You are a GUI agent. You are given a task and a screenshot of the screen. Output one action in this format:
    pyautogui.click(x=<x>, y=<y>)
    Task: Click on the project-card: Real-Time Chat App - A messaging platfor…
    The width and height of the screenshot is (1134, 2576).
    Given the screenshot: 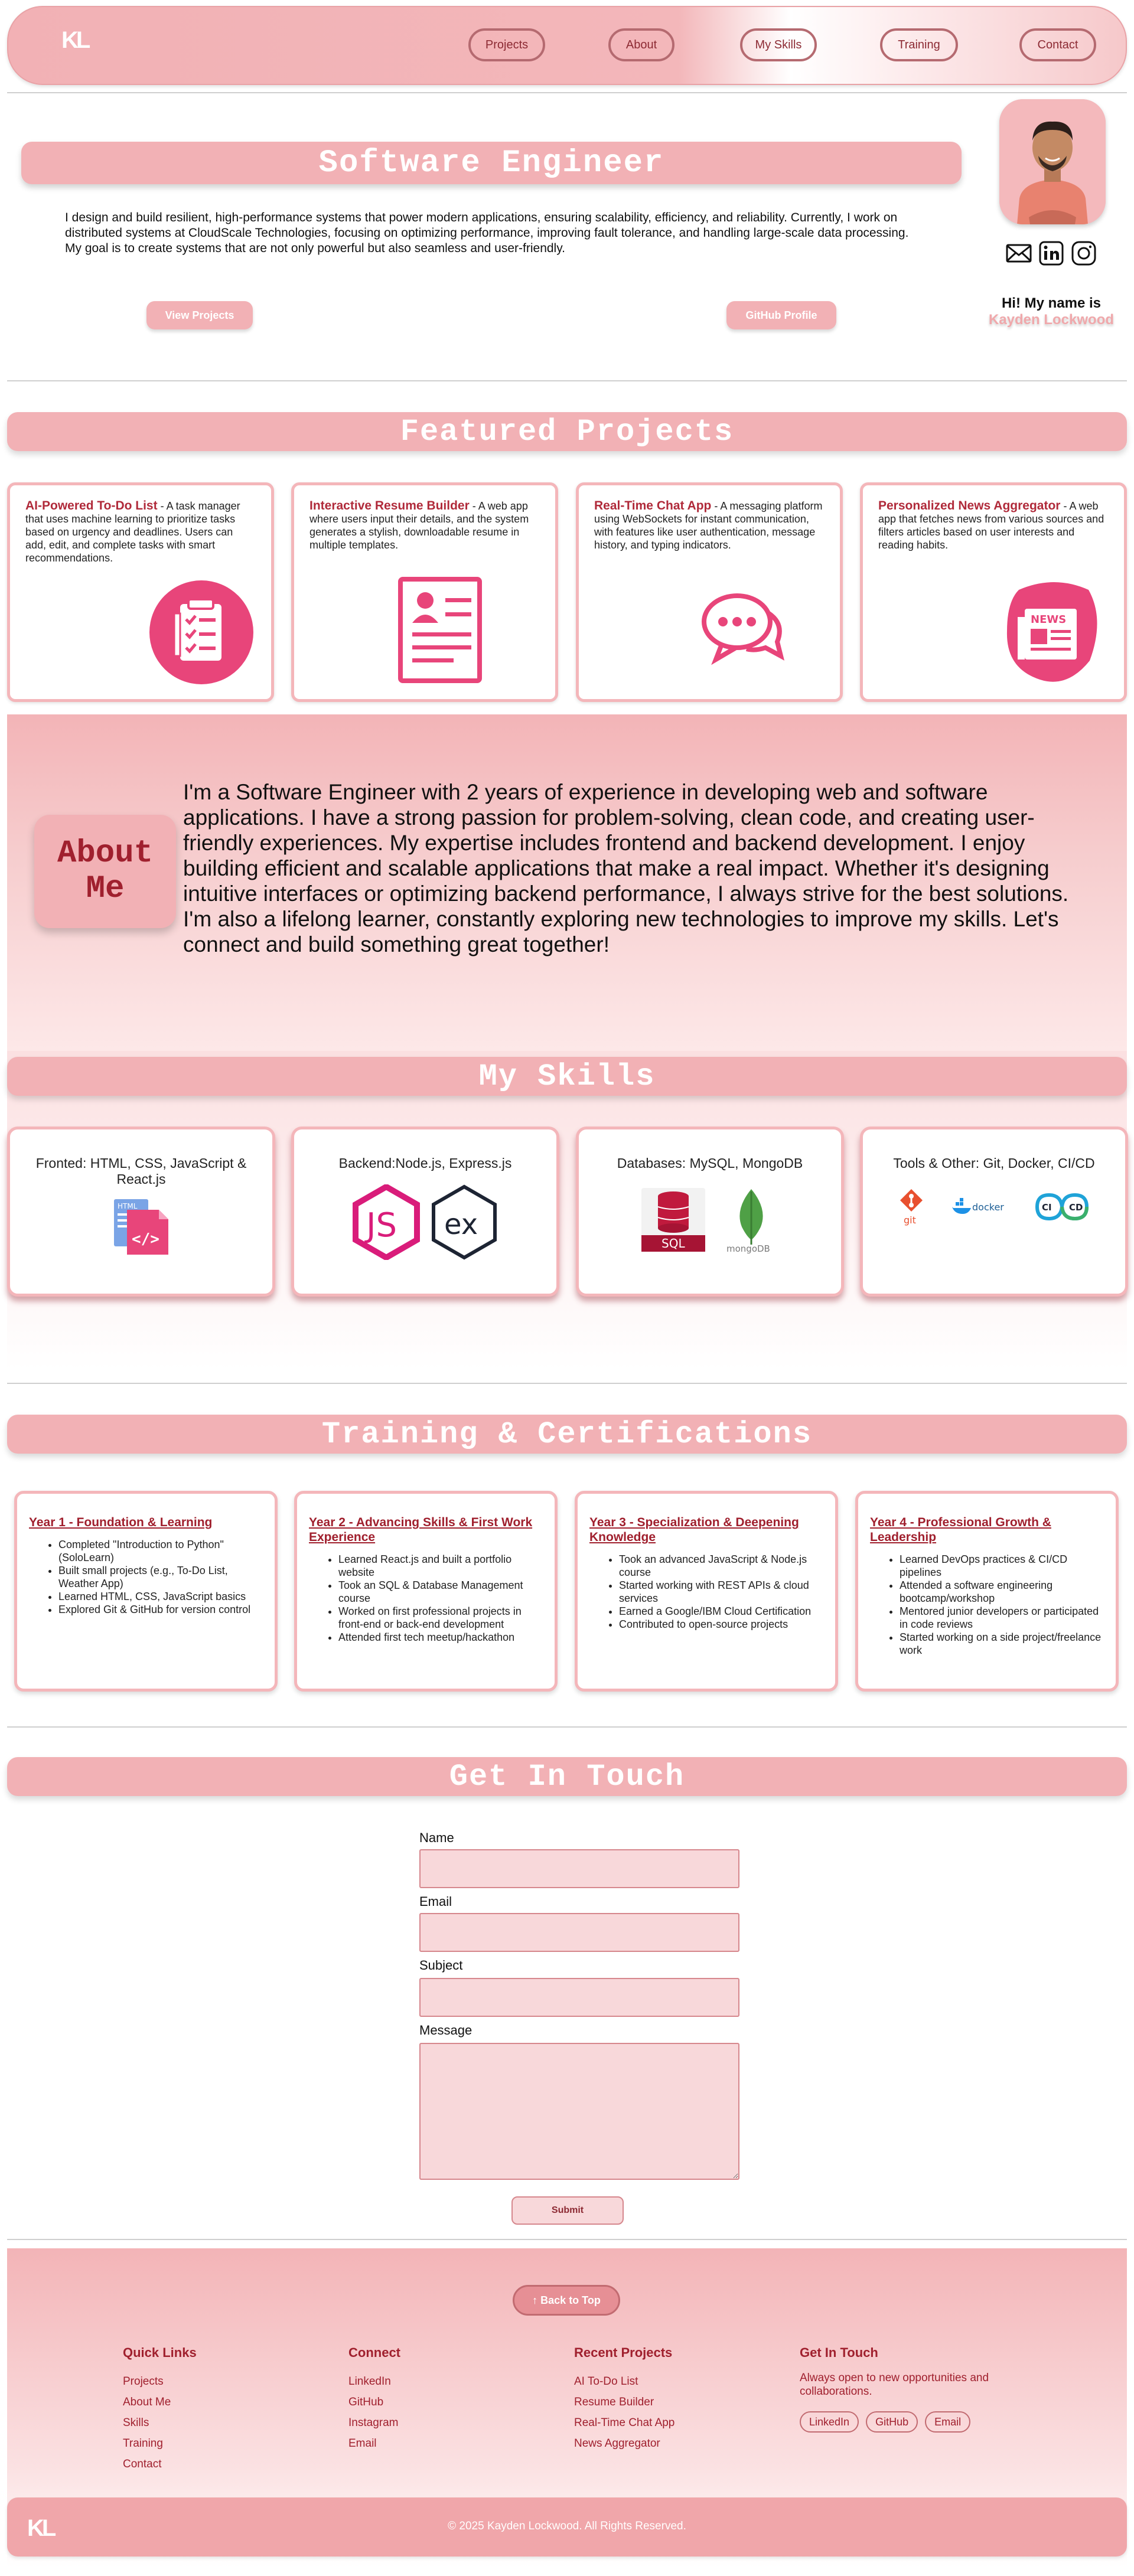 What is the action you would take?
    pyautogui.click(x=709, y=592)
    